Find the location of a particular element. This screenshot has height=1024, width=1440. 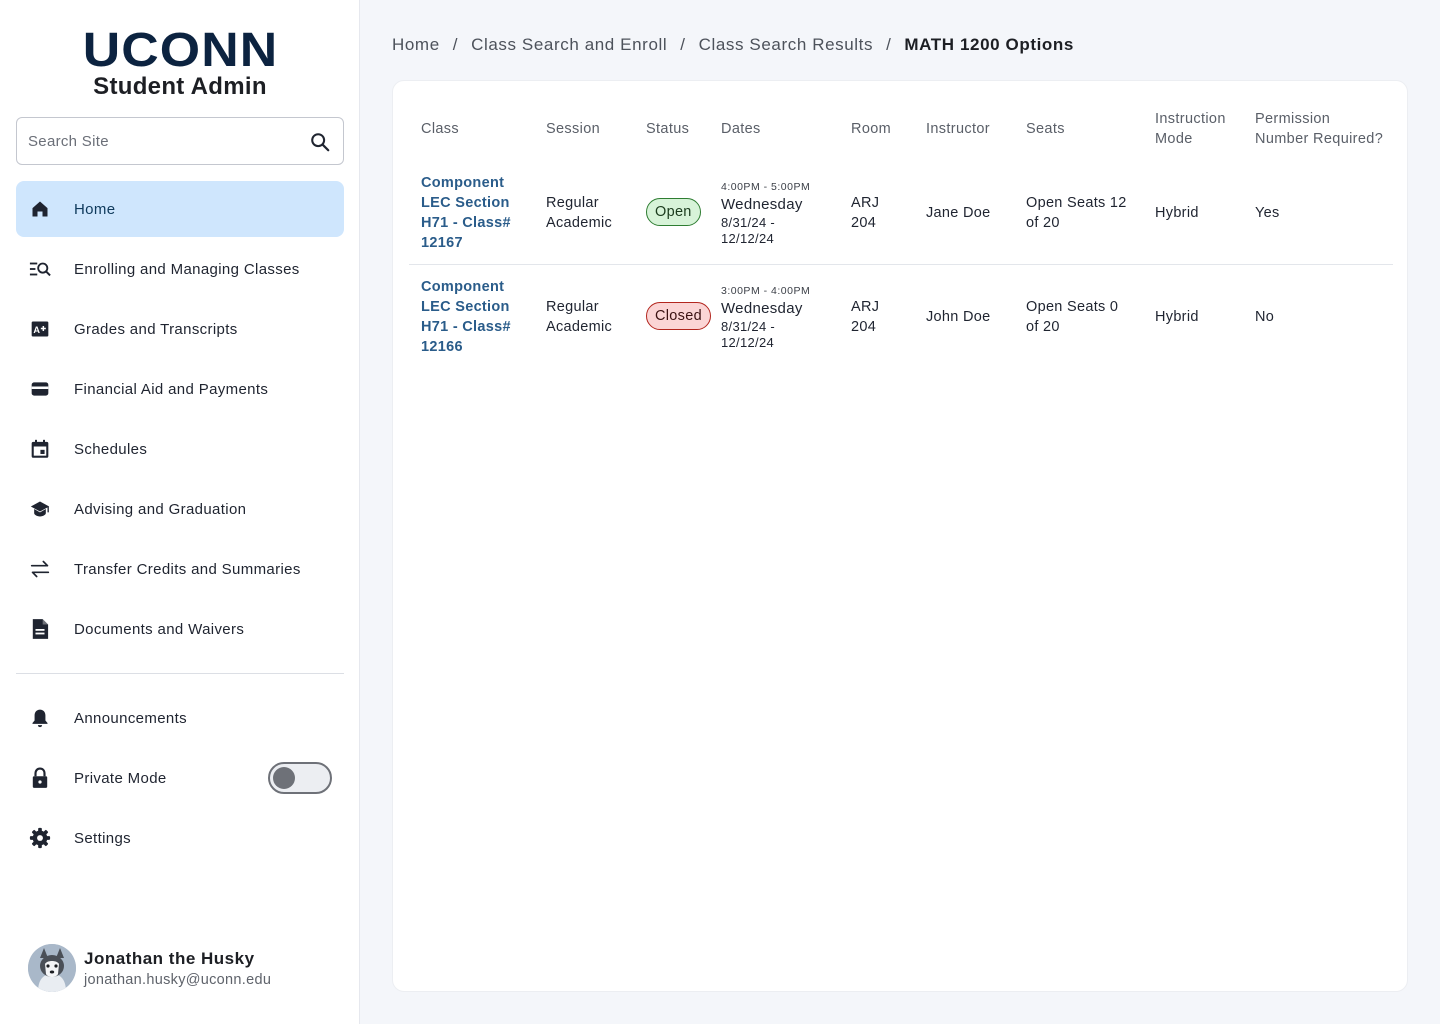

svg-text: A is located at coordinates (36, 330).